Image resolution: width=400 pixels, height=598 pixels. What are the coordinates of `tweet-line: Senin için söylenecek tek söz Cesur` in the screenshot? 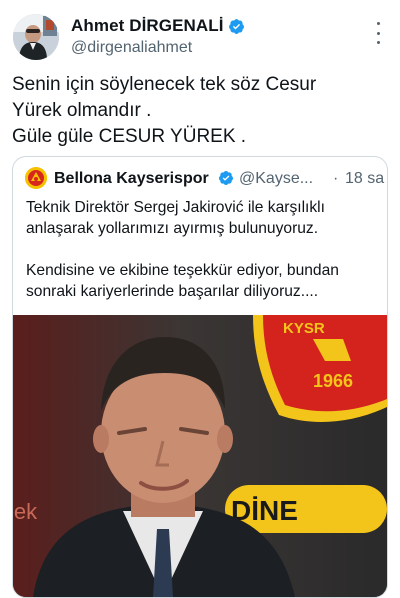 It's located at (164, 84).